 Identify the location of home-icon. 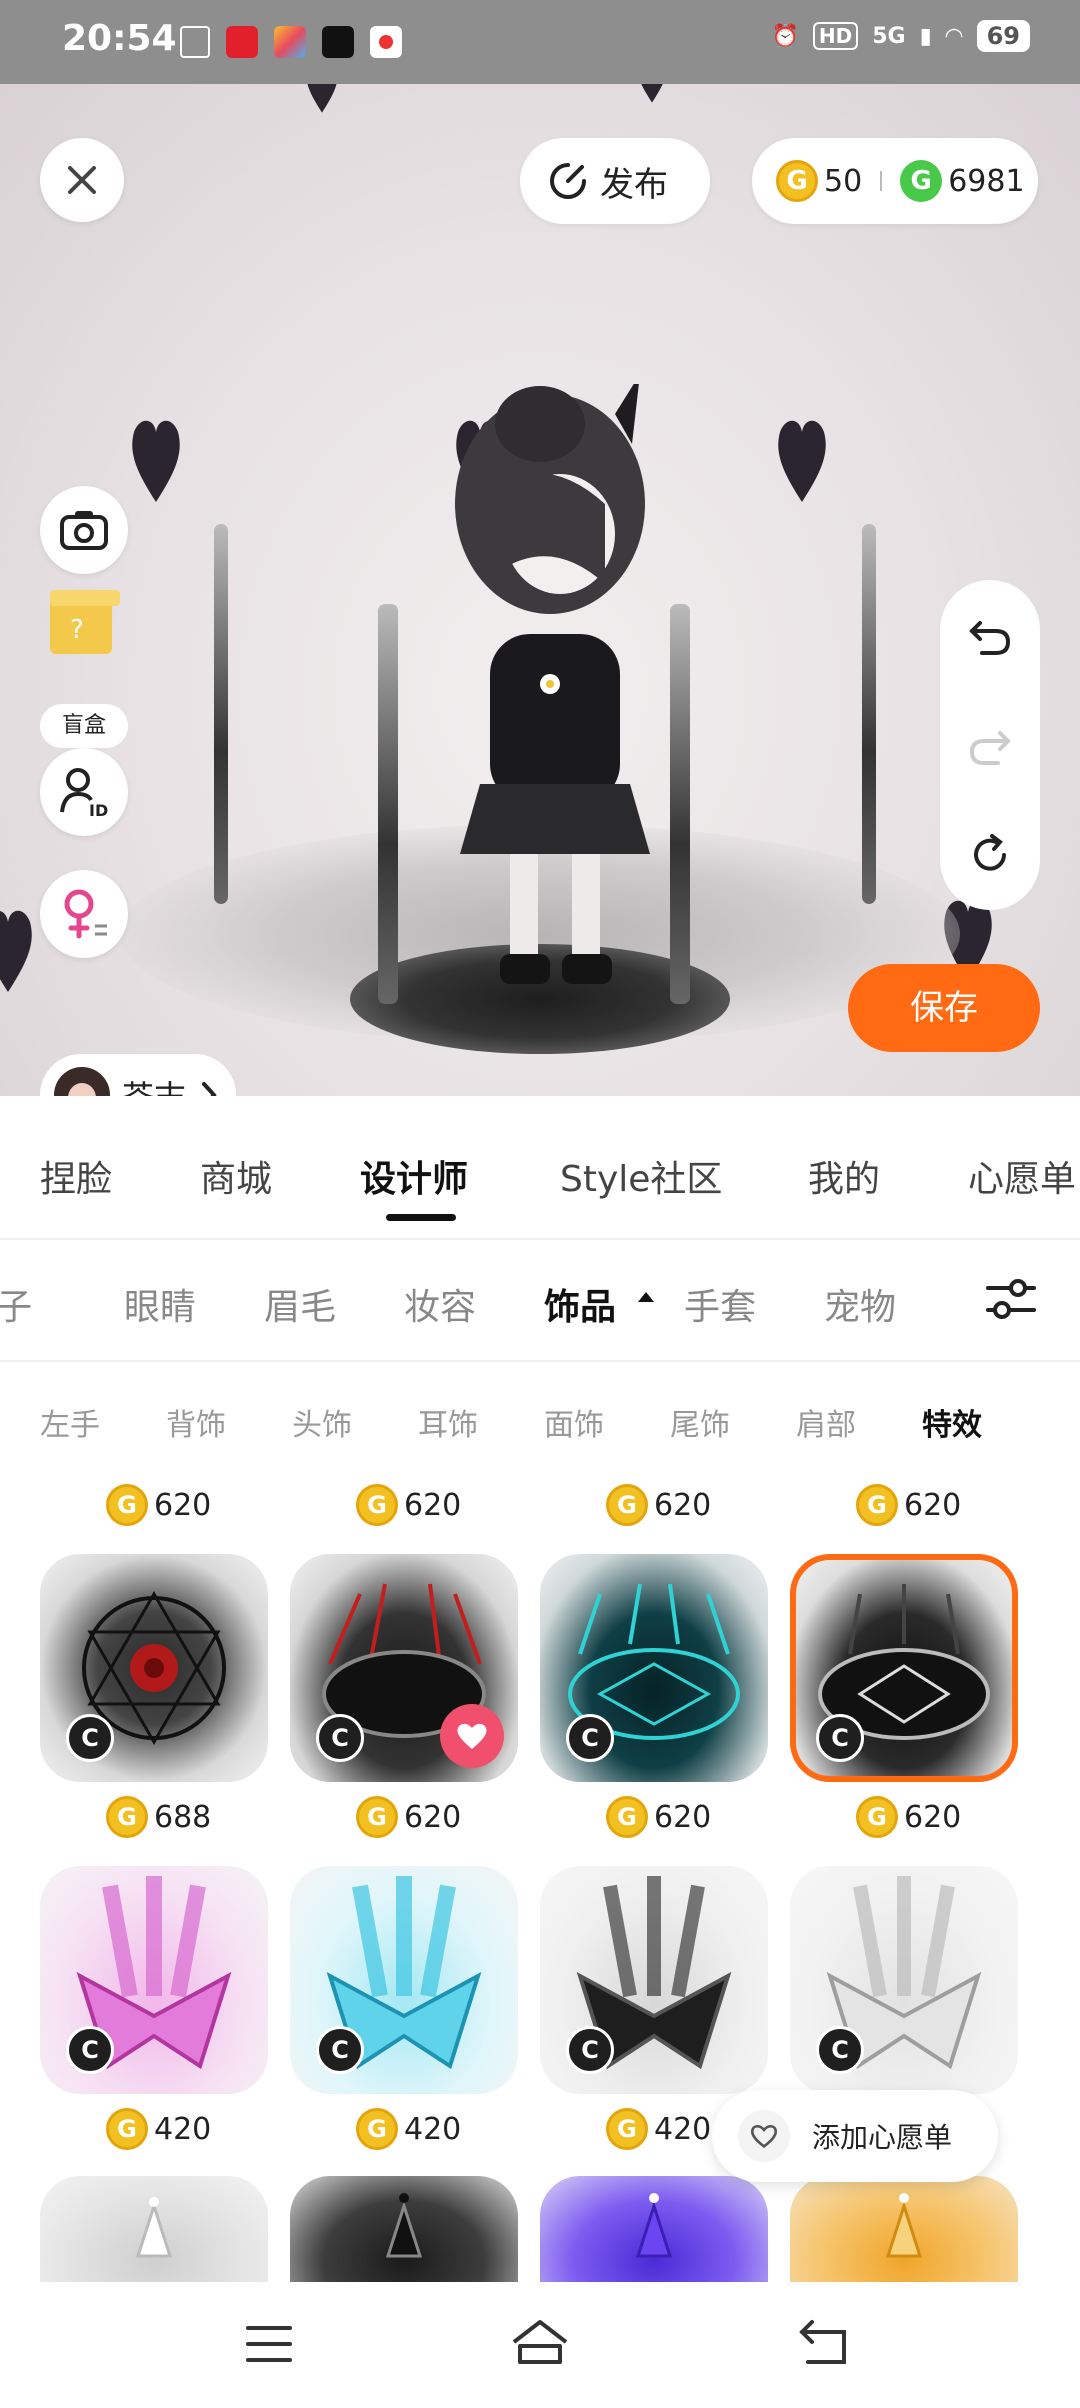
(540, 2342).